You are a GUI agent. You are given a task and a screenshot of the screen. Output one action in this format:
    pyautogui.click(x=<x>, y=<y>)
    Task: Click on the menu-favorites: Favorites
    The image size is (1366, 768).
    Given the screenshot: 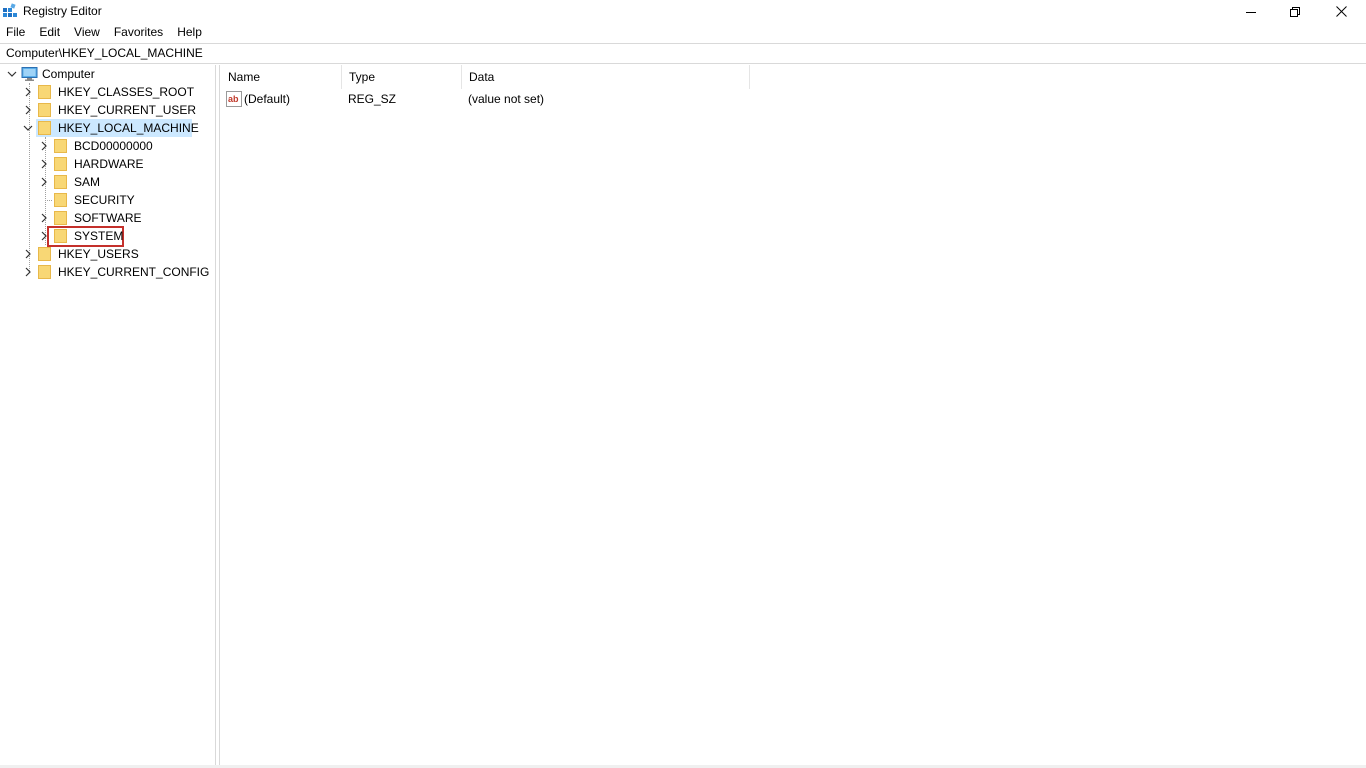 What is the action you would take?
    pyautogui.click(x=138, y=32)
    